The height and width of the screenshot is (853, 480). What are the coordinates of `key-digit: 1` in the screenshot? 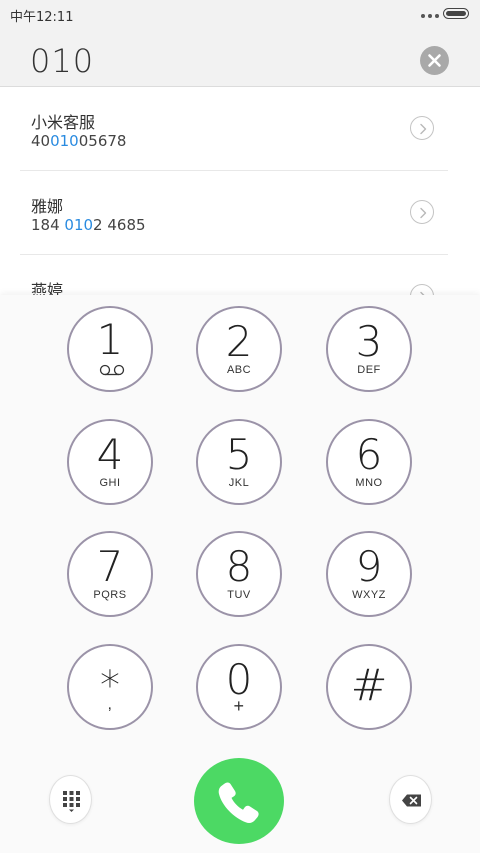 It's located at (110, 339).